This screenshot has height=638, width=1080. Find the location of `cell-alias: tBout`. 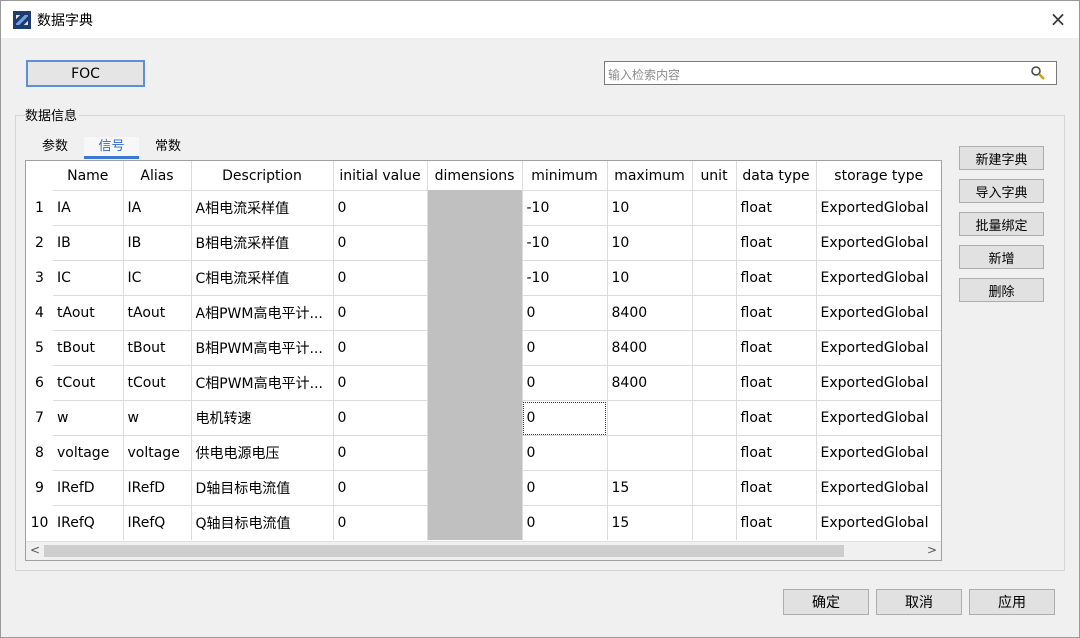

cell-alias: tBout is located at coordinates (157, 348).